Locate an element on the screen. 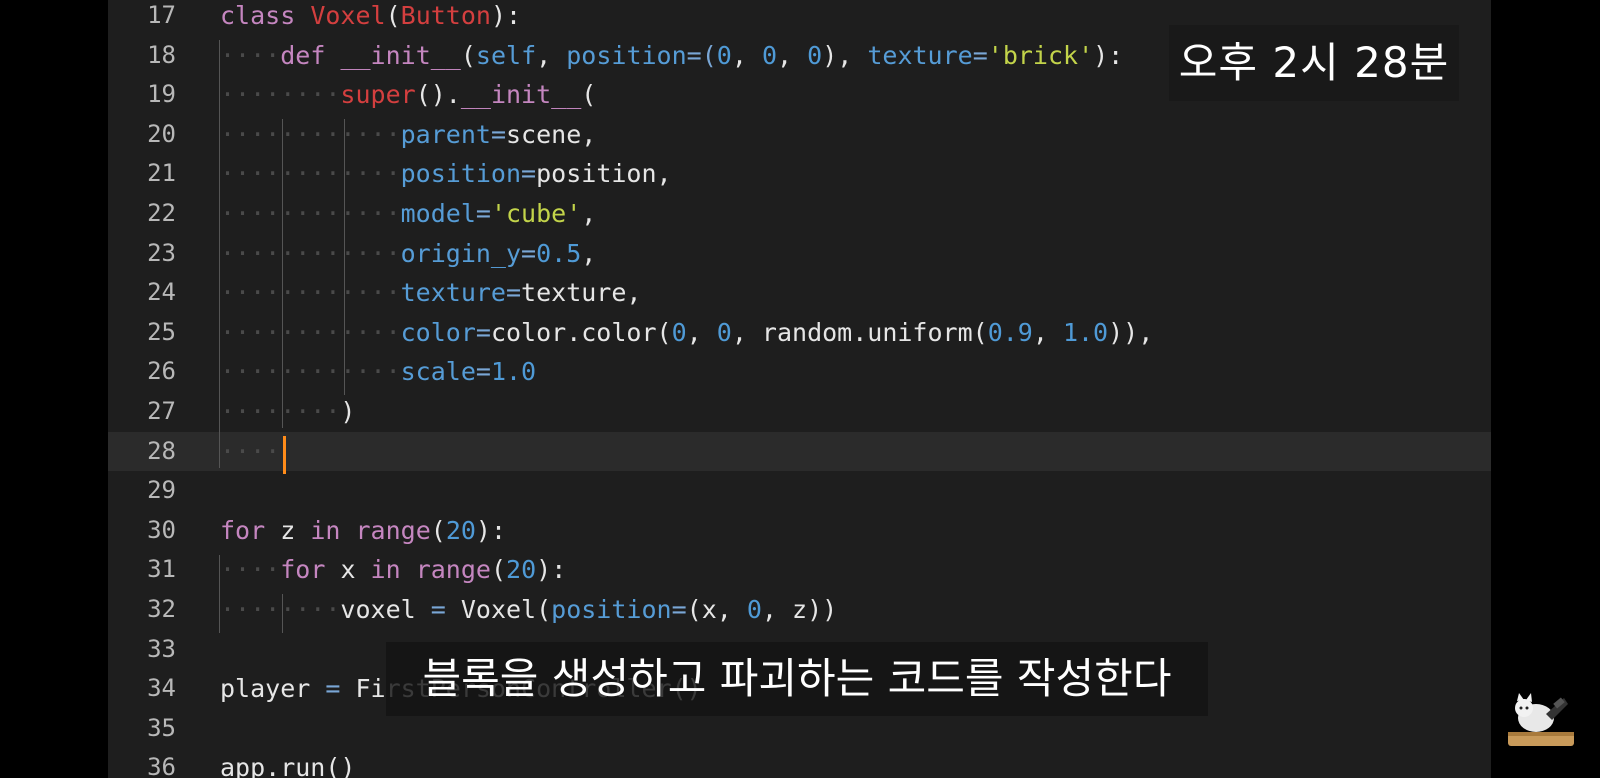 The height and width of the screenshot is (778, 1600). code-line: 26 ············scale=1.0 is located at coordinates (799, 372).